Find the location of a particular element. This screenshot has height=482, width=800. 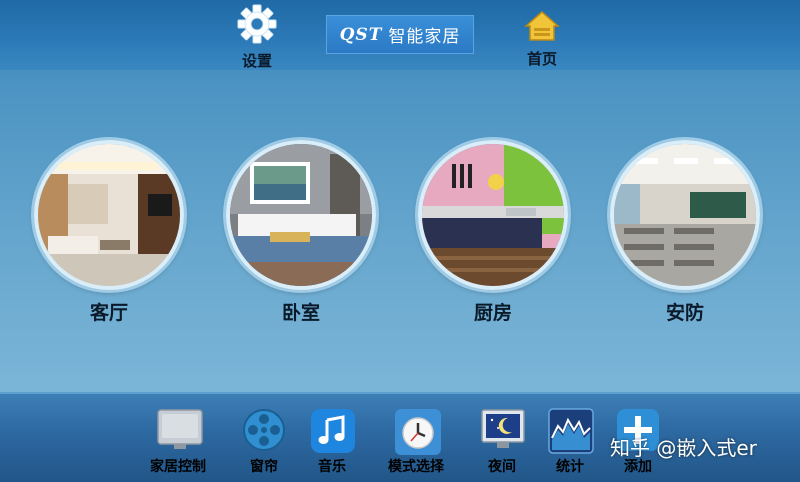

room-label: 卧室 is located at coordinates (300, 313).